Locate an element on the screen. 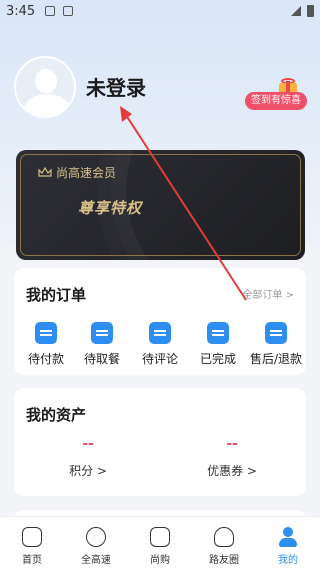 Image resolution: width=320 pixels, height=568 pixels. tab-label: 首页 is located at coordinates (32, 560).